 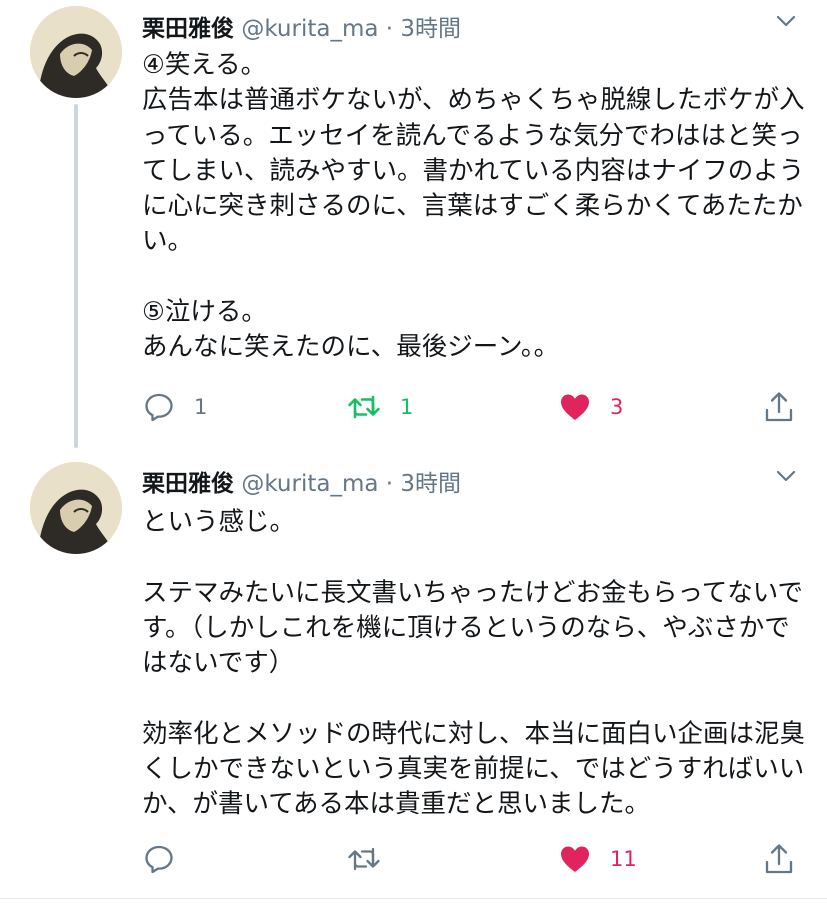 I want to click on retweet-count: 1, so click(x=407, y=407).